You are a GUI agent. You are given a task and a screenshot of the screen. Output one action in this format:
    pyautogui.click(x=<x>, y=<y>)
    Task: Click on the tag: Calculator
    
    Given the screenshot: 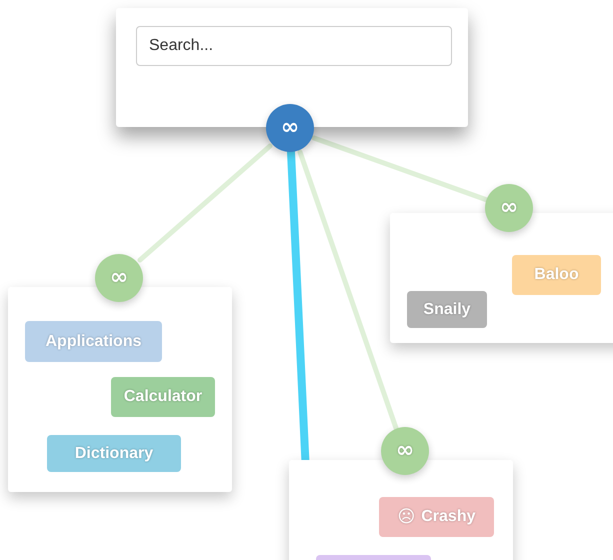 What is the action you would take?
    pyautogui.click(x=163, y=397)
    